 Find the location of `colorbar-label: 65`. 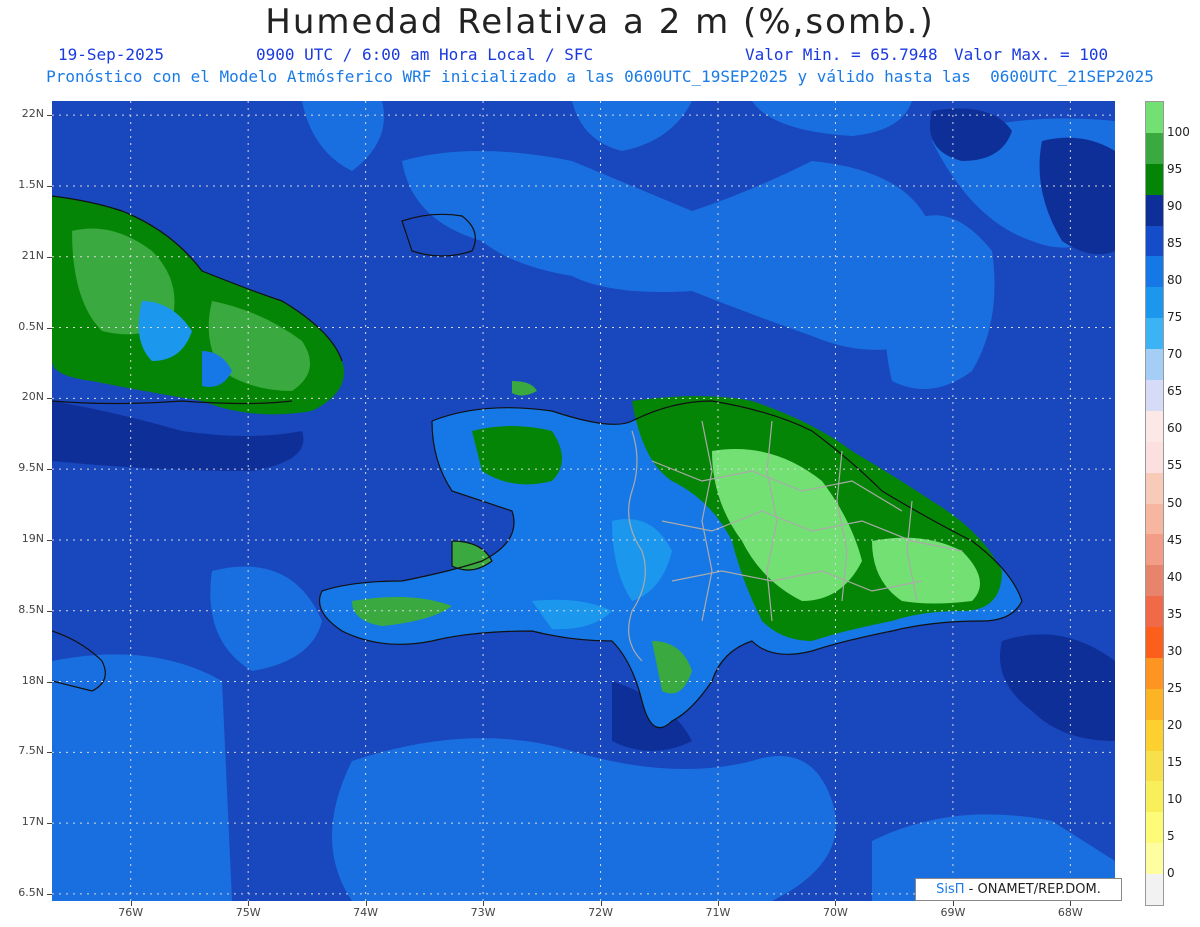

colorbar-label: 65 is located at coordinates (1175, 391).